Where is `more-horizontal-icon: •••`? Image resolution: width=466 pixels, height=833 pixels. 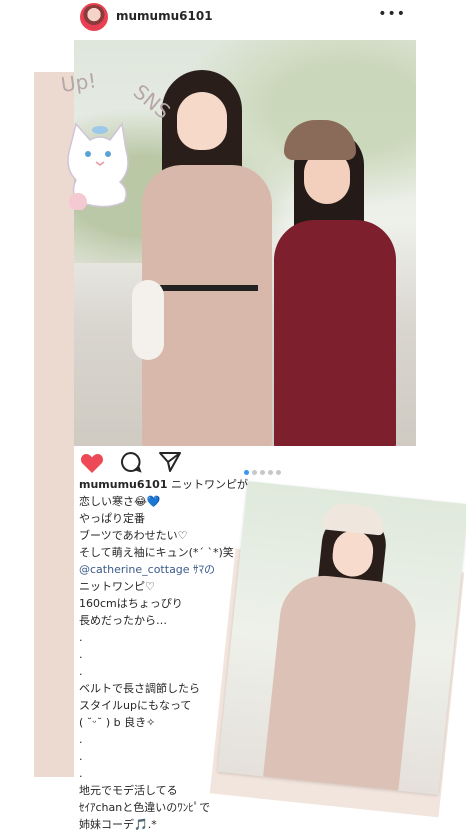 more-horizontal-icon: ••• is located at coordinates (392, 14).